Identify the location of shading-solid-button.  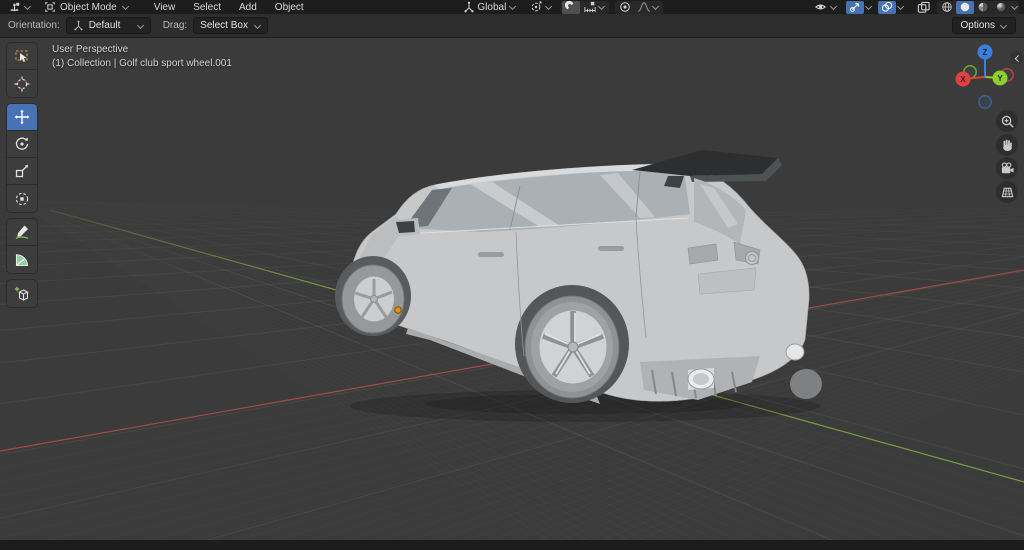
(964, 7).